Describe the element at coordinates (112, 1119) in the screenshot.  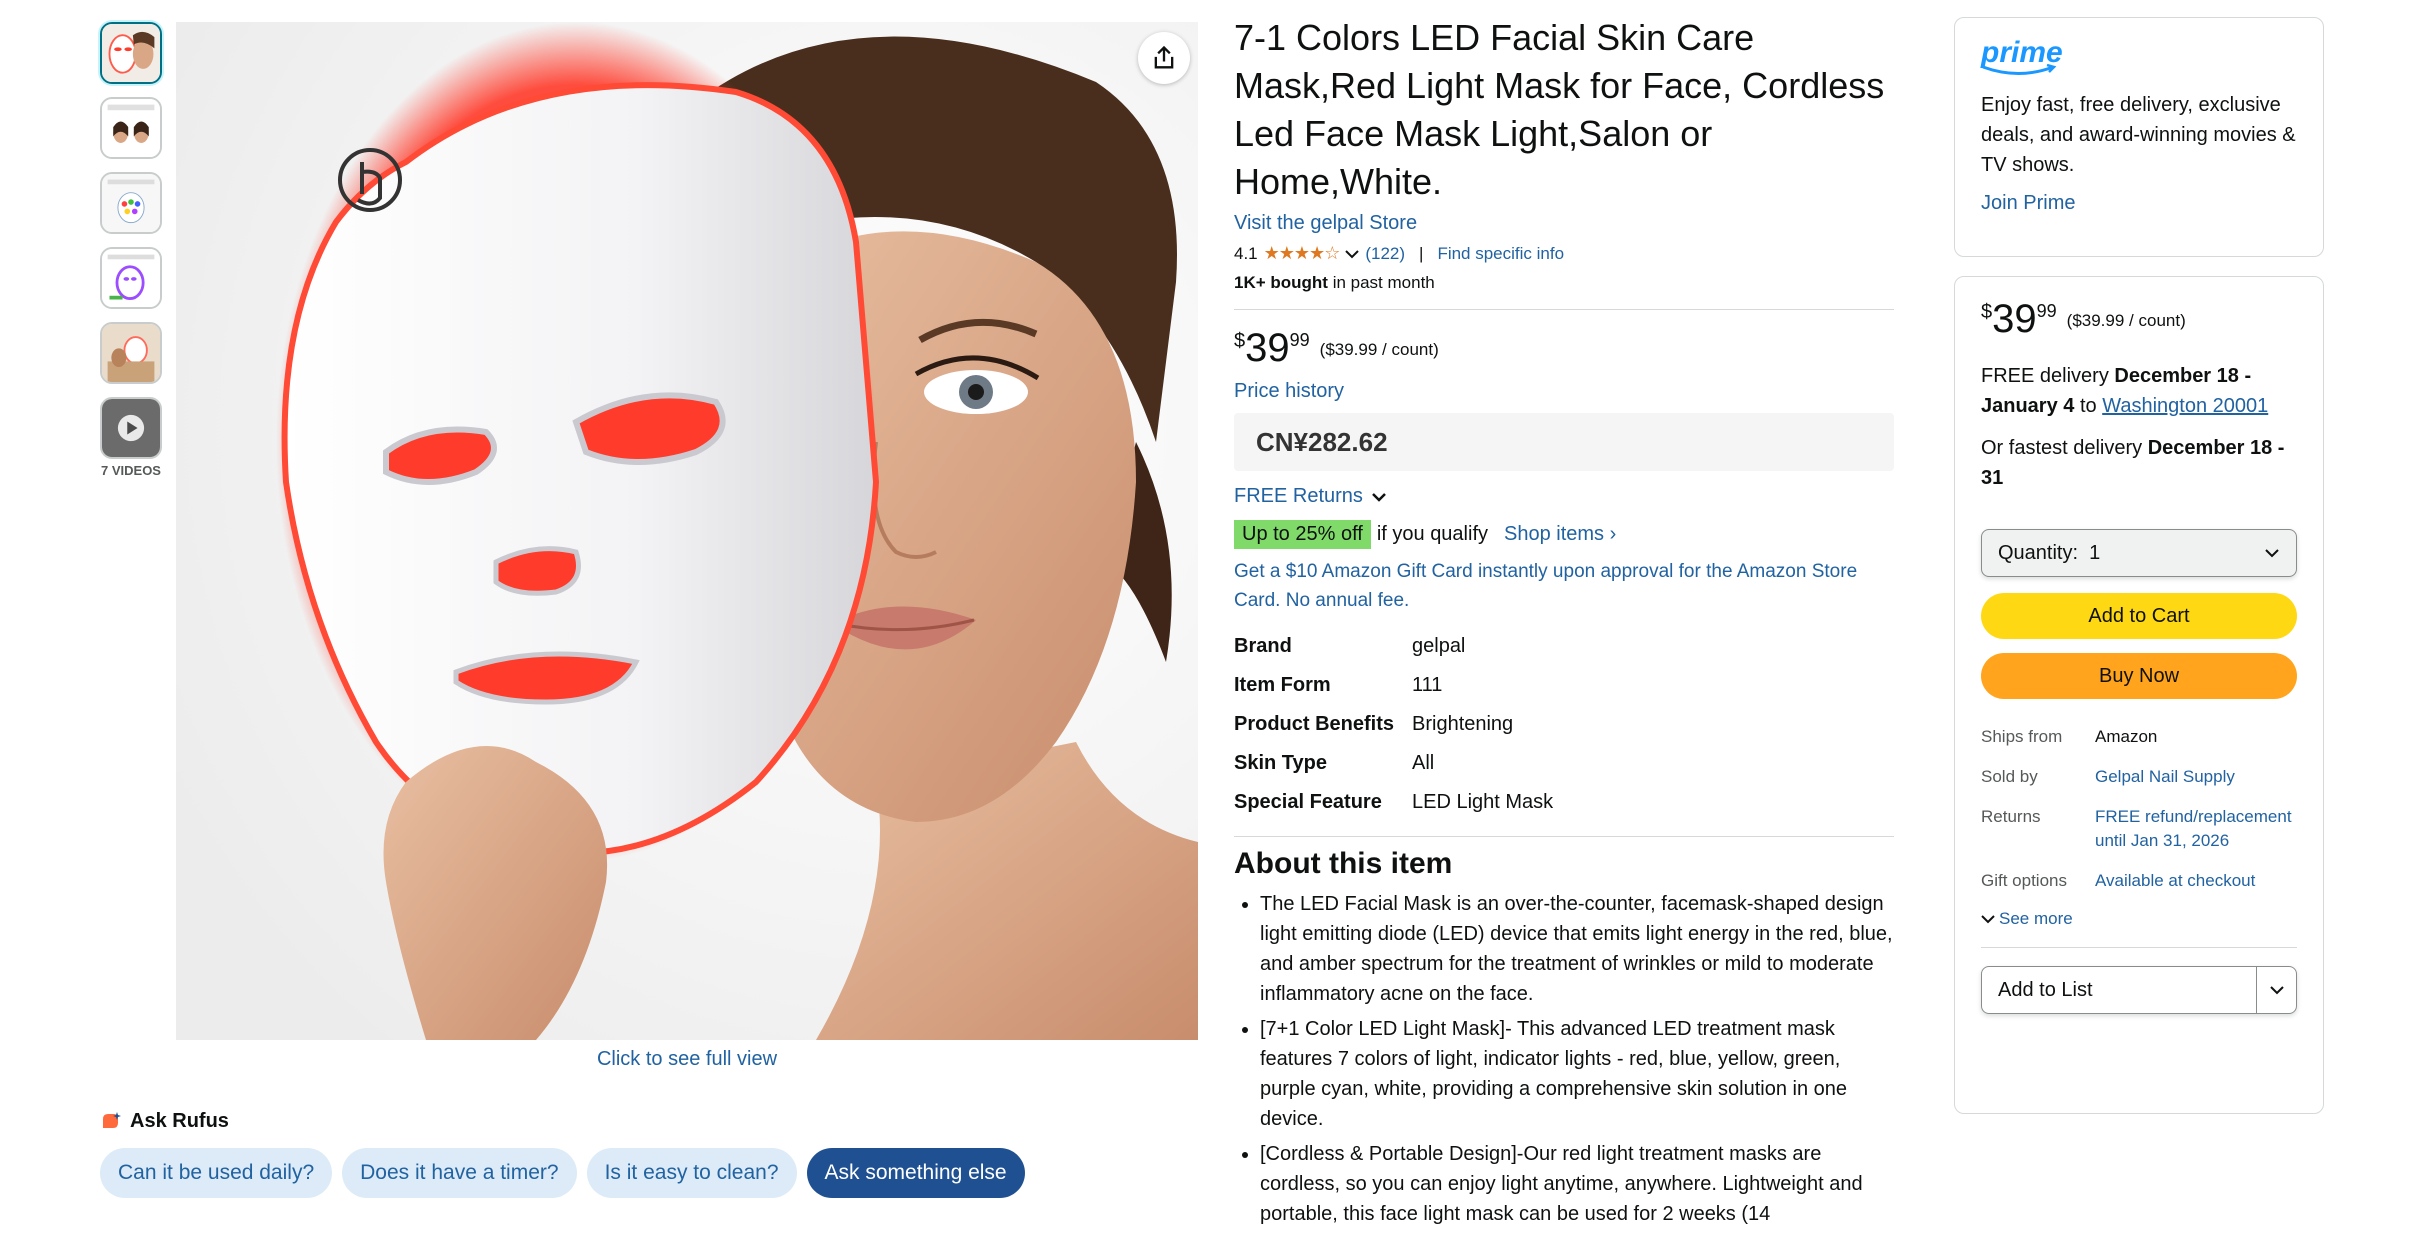
I see `rufus-icon` at that location.